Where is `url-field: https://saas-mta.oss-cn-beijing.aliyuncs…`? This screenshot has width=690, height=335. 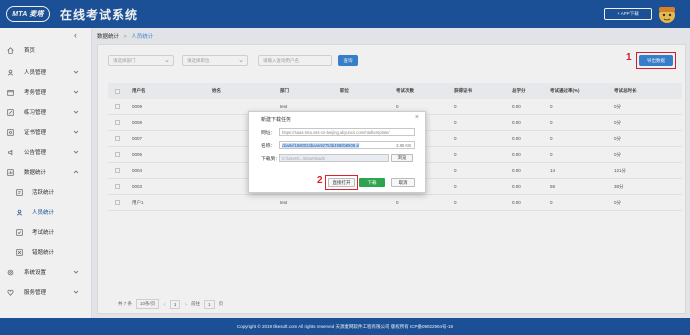 url-field: https://saas-mta.oss-cn-beijing.aliyuncs… is located at coordinates (347, 132).